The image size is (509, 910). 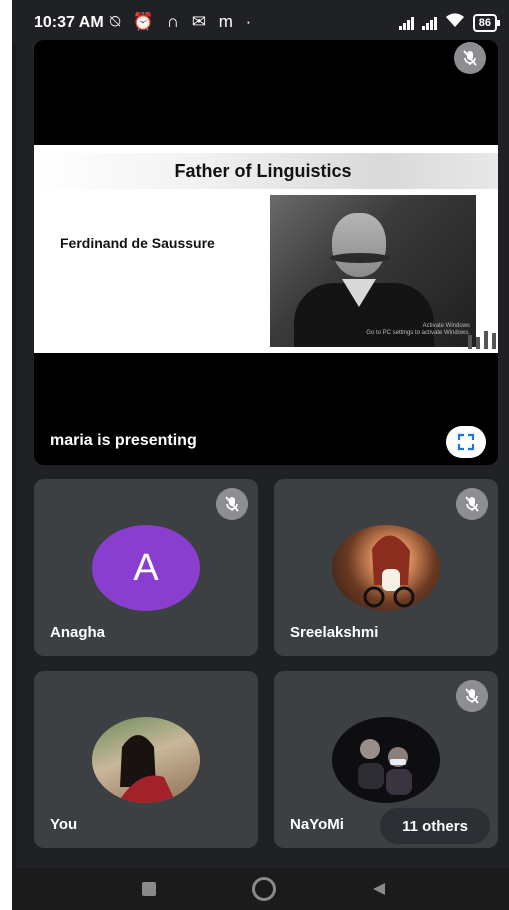 I want to click on presenting-label: maria is presenting, so click(x=123, y=440).